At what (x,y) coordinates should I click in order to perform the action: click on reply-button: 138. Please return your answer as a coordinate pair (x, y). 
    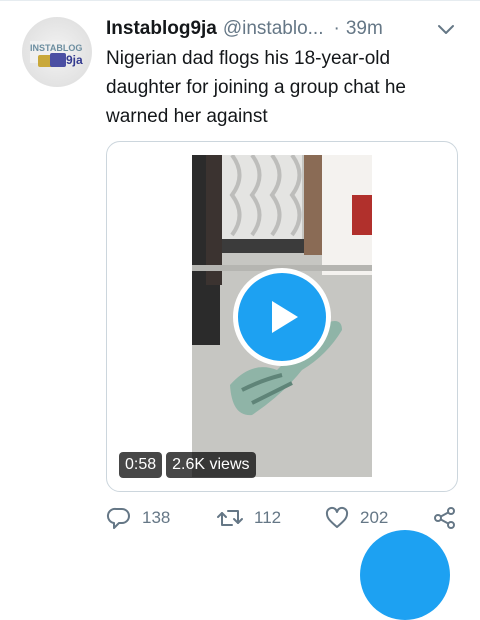
    Looking at the image, I should click on (138, 518).